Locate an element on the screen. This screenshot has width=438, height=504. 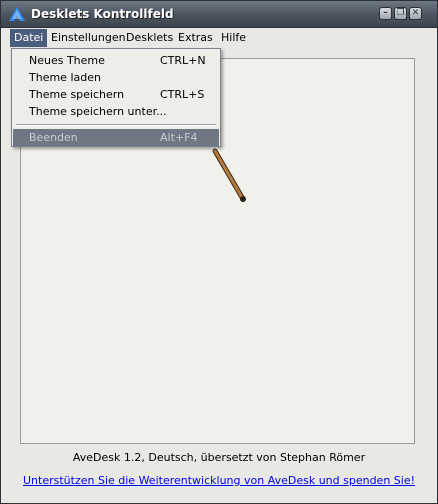
menu-item-exit: Beenden Alt+F4 is located at coordinates (116, 137).